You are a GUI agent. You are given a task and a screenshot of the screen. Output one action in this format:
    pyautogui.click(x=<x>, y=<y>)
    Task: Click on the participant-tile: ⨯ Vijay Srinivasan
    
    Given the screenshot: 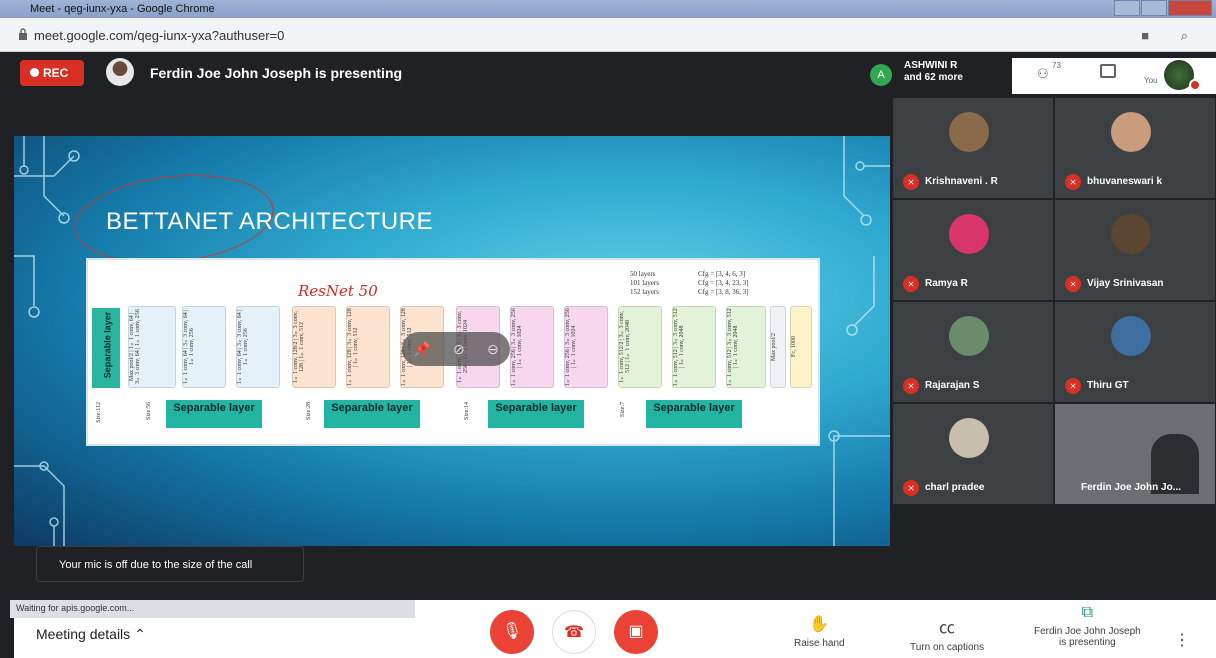 What is the action you would take?
    pyautogui.click(x=1135, y=250)
    